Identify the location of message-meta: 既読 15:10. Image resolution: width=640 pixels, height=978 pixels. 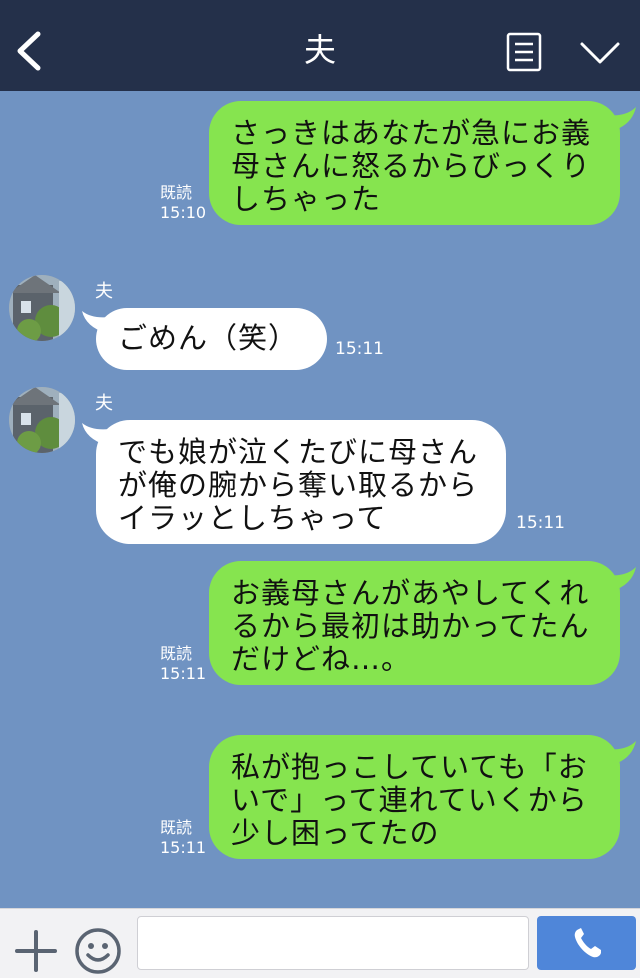
(183, 203).